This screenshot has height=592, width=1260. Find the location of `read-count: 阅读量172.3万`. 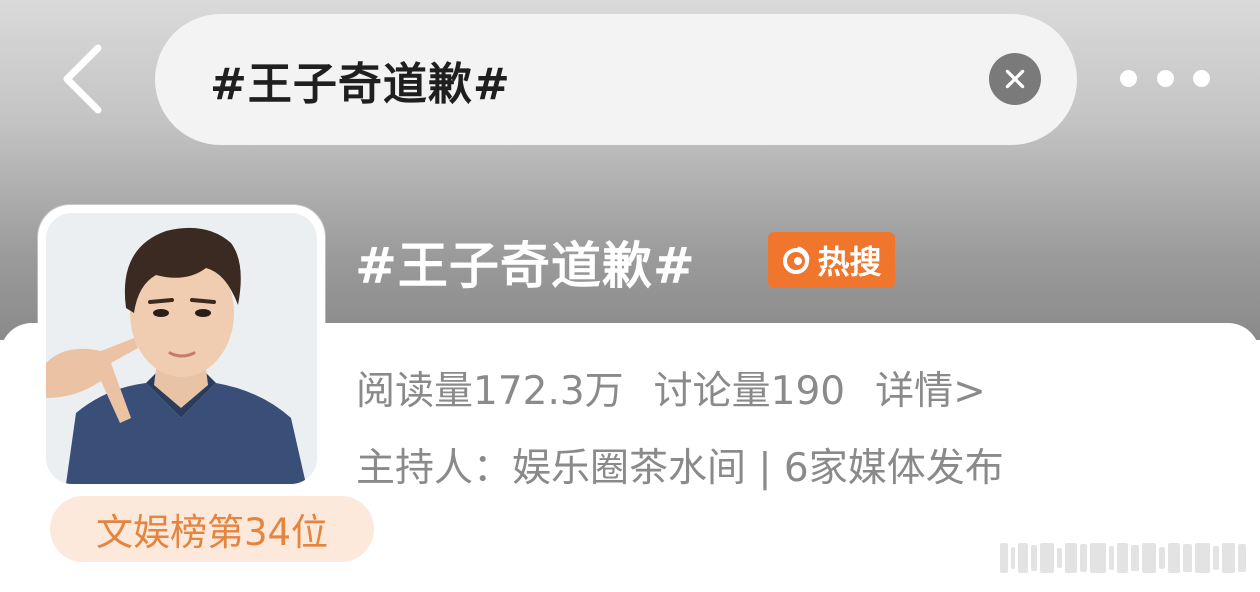

read-count: 阅读量172.3万 is located at coordinates (490, 391).